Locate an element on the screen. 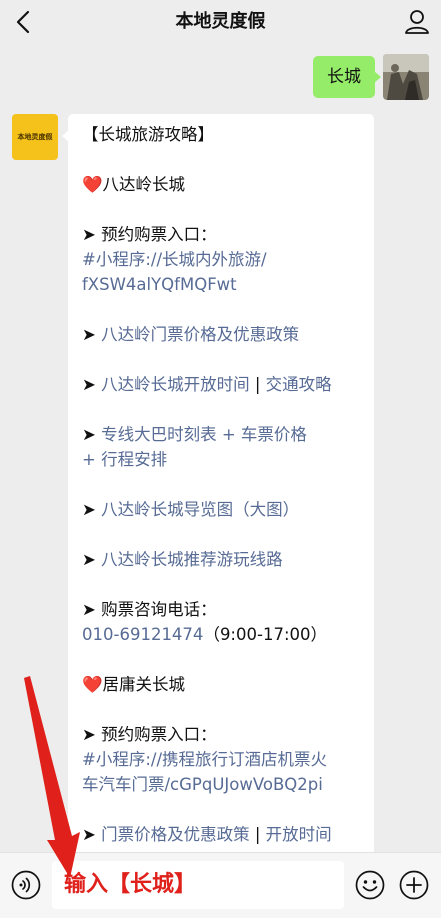 The height and width of the screenshot is (918, 441). user-message-bubble: 长城 is located at coordinates (347, 77).